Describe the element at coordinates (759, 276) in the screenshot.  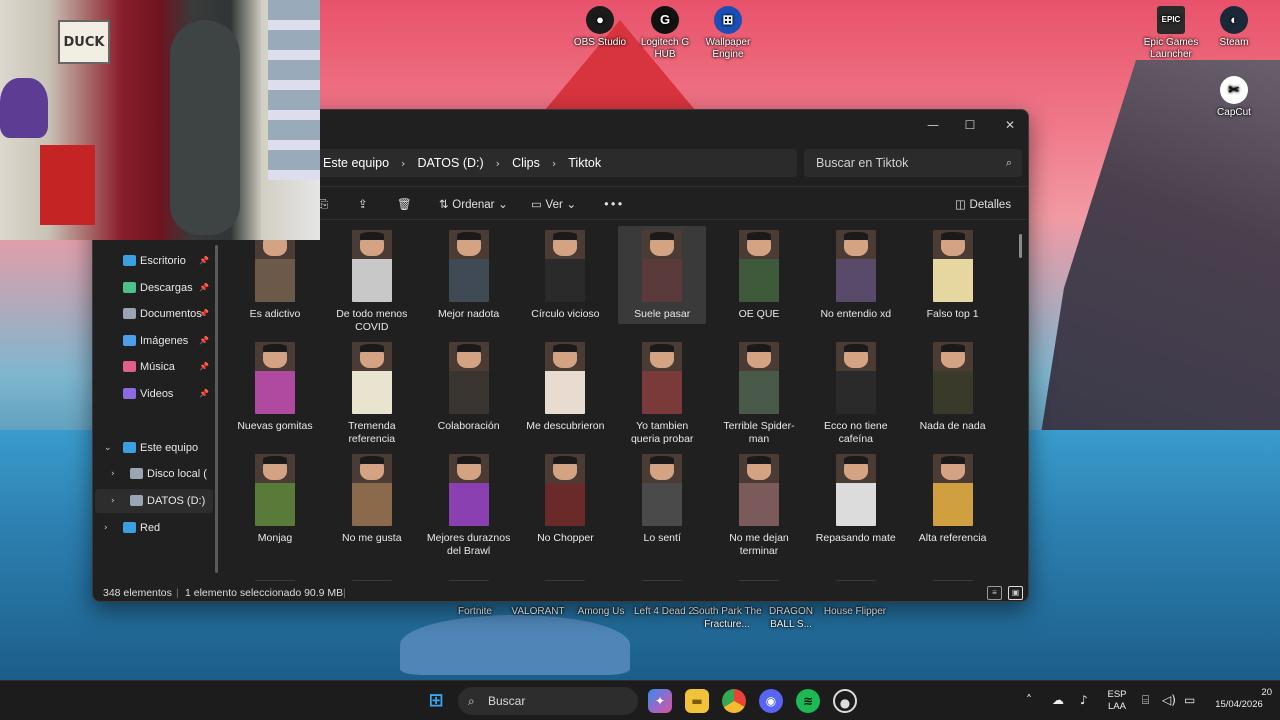
I see `file-tile: OE QUE` at that location.